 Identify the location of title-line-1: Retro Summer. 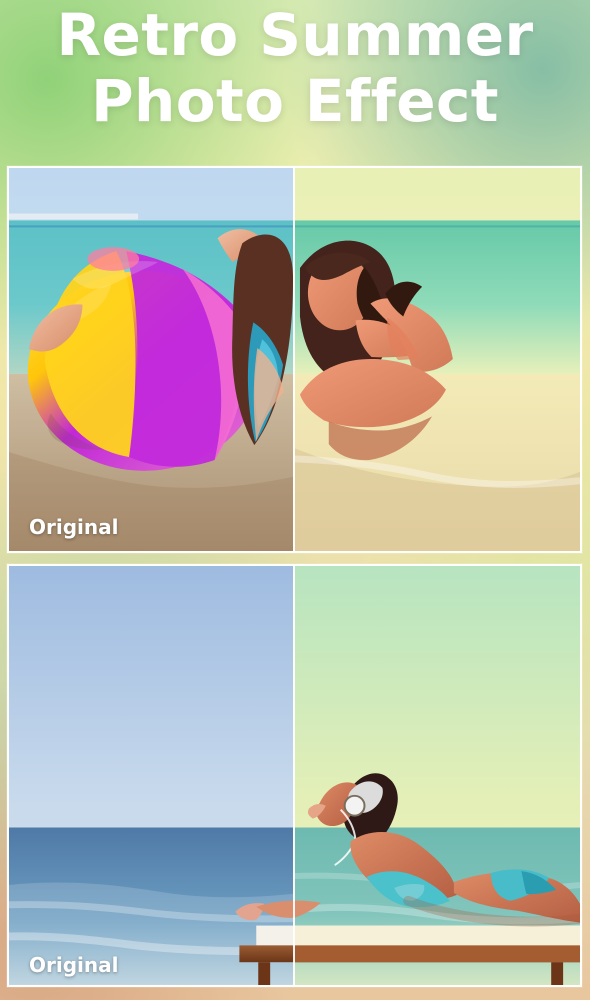
(295, 35).